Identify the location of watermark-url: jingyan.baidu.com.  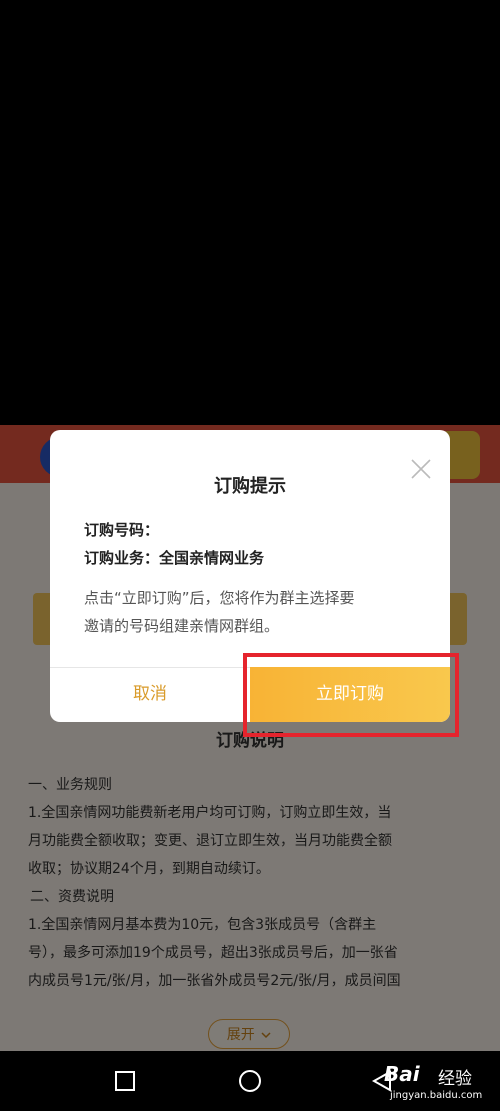
(436, 1095).